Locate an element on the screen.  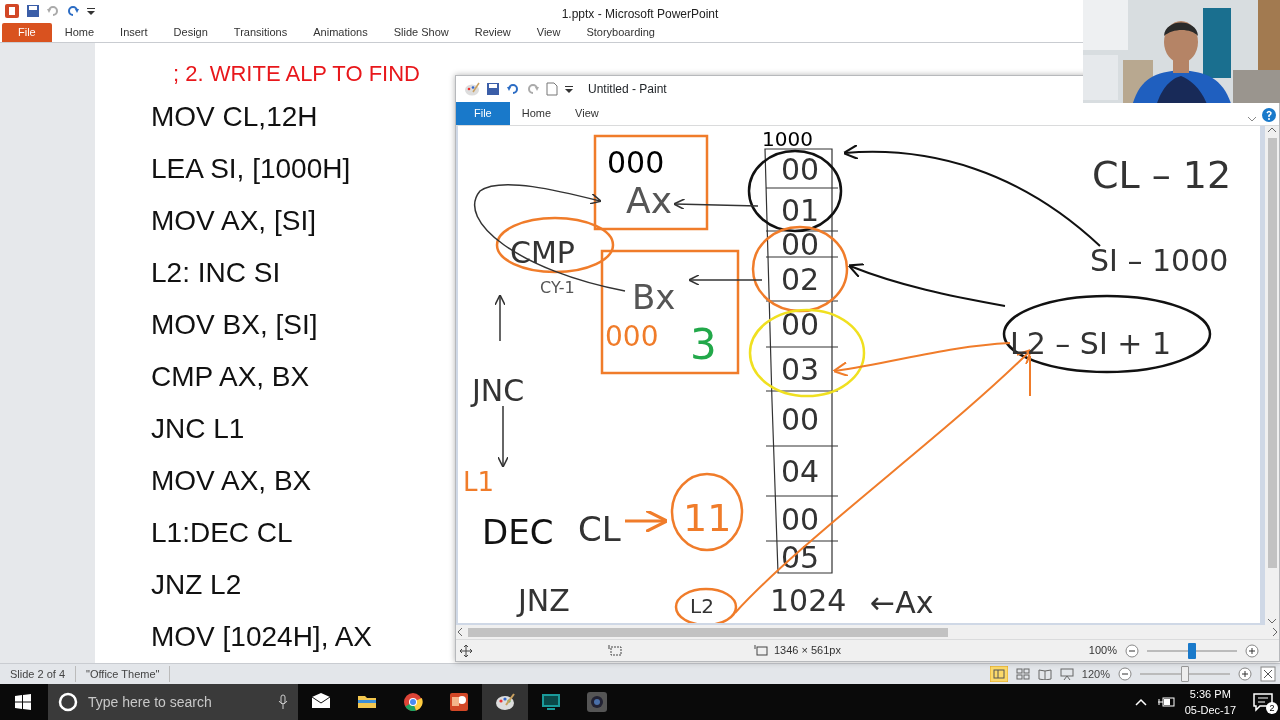
redo-icon is located at coordinates (73, 11).